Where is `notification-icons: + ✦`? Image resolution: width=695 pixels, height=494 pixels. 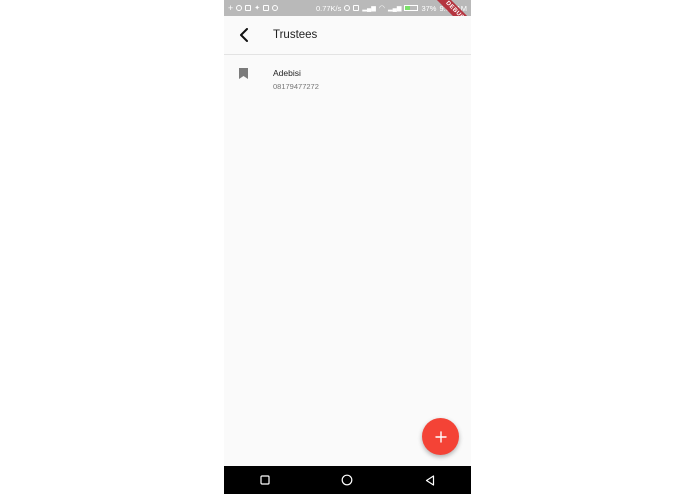 notification-icons: + ✦ is located at coordinates (253, 7).